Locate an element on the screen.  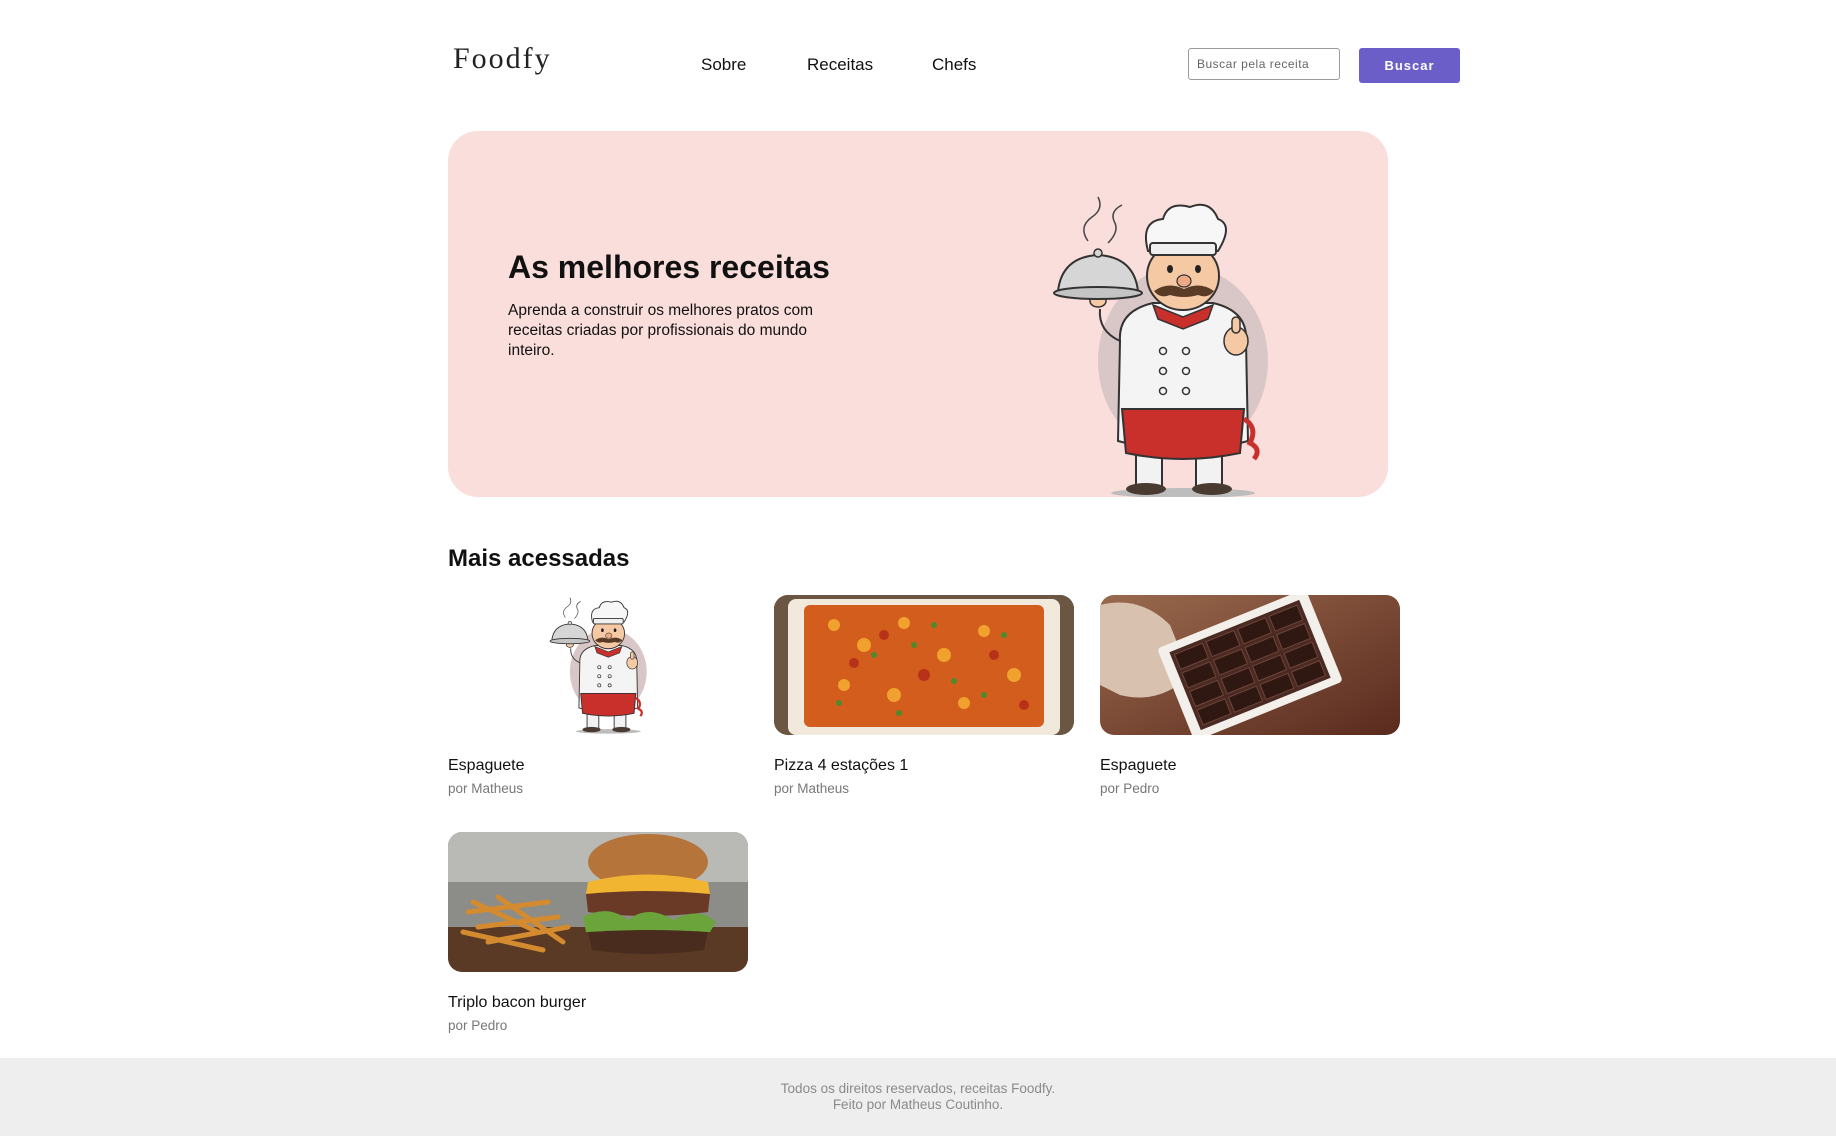
burger-fries-photo is located at coordinates (598, 902).